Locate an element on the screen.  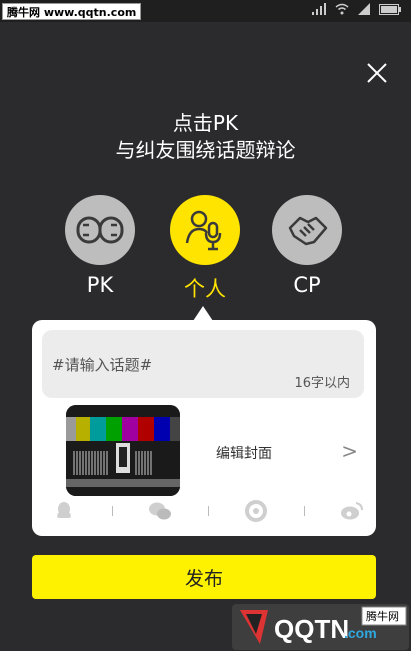
share-weibo is located at coordinates (352, 511).